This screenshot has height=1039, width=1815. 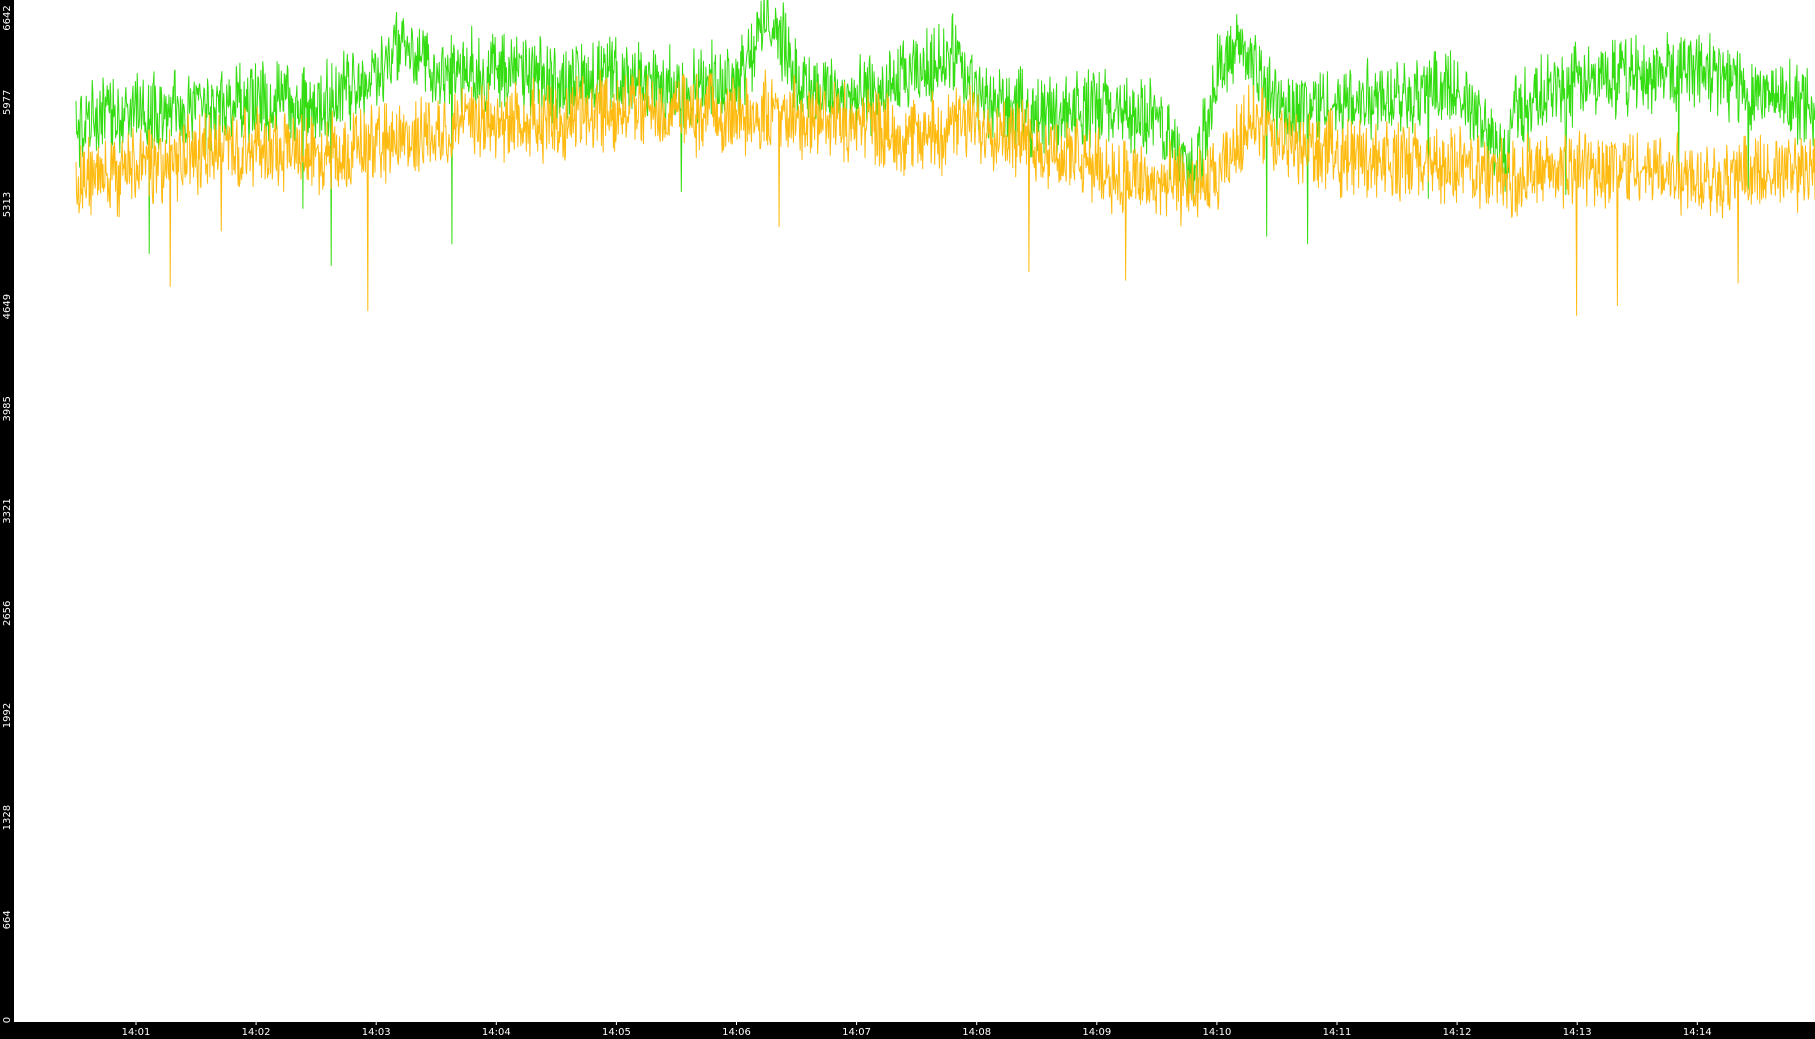 What do you see at coordinates (7, 919) in the screenshot?
I see `y-tick-label: 664` at bounding box center [7, 919].